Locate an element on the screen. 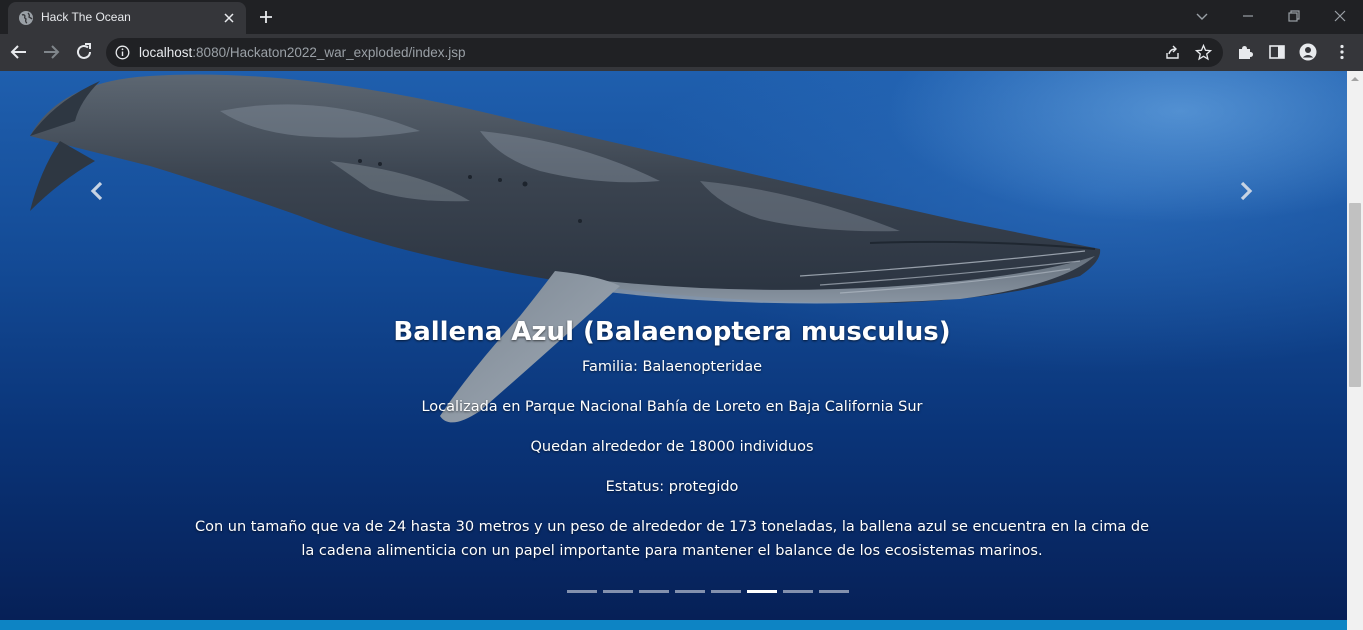 The width and height of the screenshot is (1363, 630). close-window-icon is located at coordinates (1340, 16).